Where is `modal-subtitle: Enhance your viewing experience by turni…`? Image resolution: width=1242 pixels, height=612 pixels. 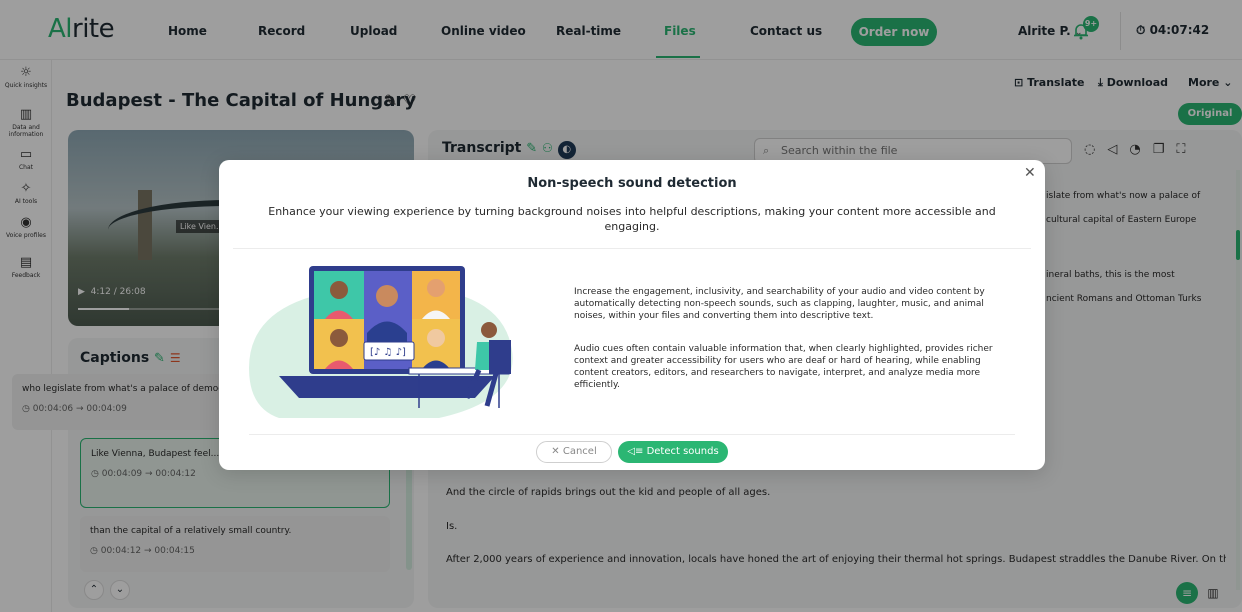 modal-subtitle: Enhance your viewing experience by turni… is located at coordinates (632, 219).